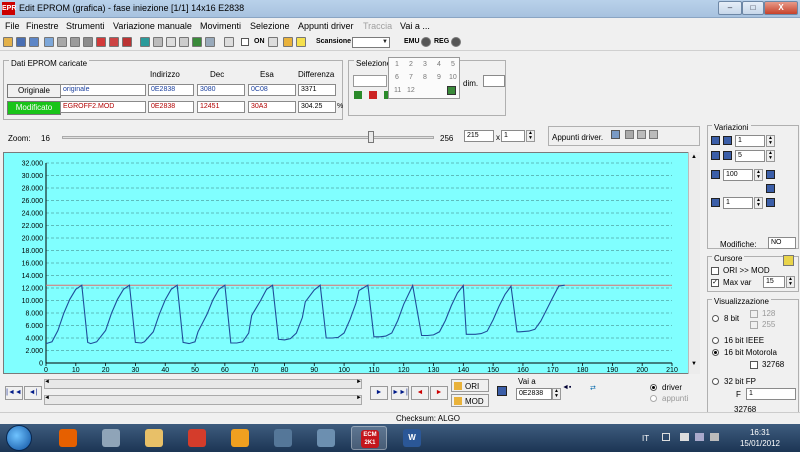 Image resolution: width=800 pixels, height=452 pixels. Describe the element at coordinates (397, 77) in the screenshot. I see `sel-num-6: 6` at that location.